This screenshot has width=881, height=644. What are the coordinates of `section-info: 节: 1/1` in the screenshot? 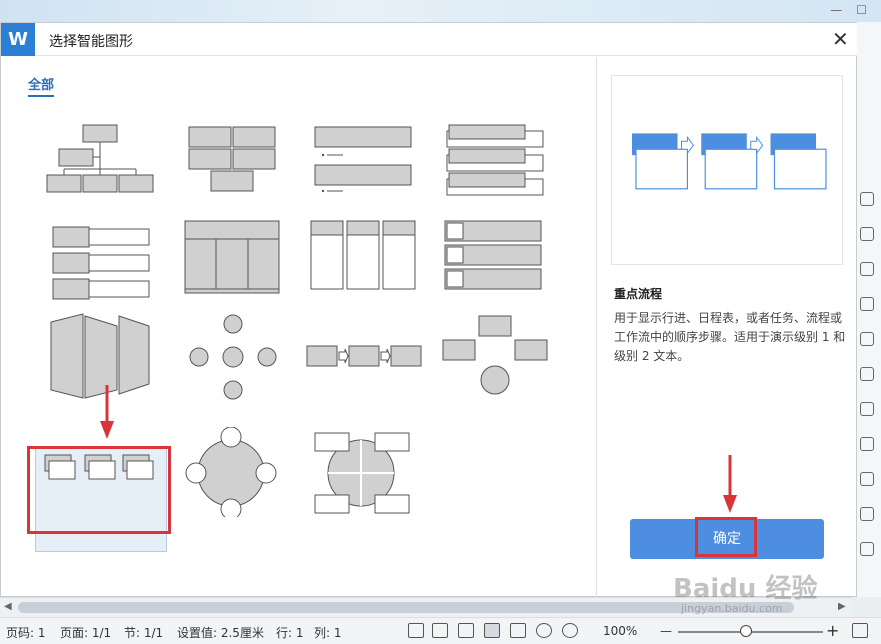 It's located at (144, 633).